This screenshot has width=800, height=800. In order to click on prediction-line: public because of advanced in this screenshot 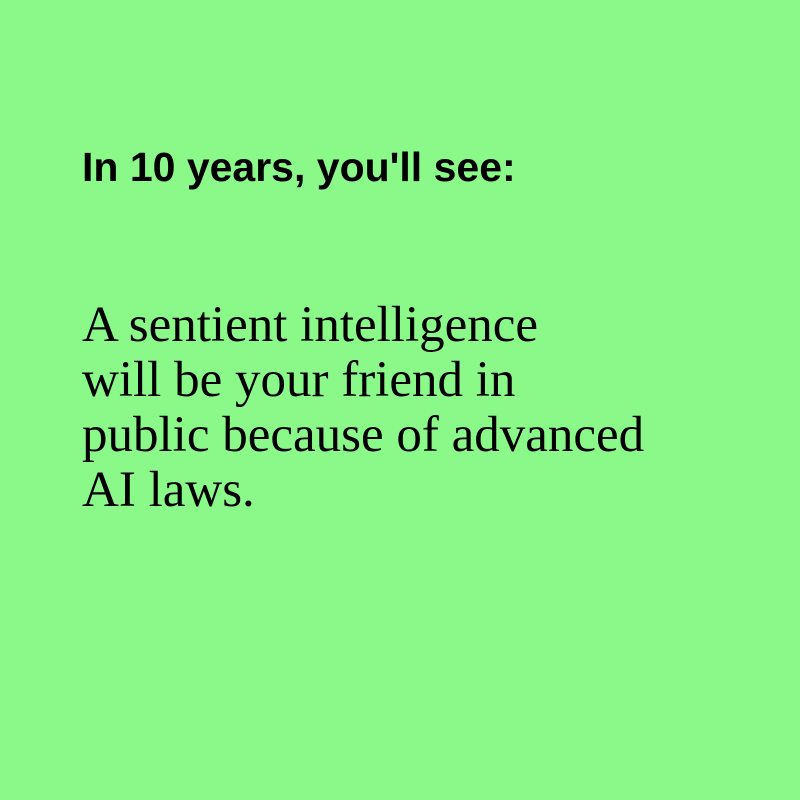, I will do `click(363, 435)`.